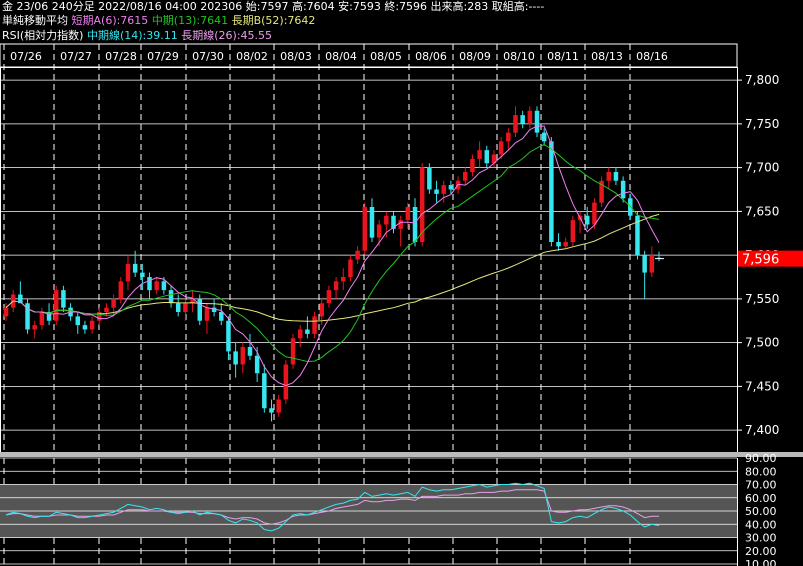  I want to click on date-tick-label: 07/28, so click(121, 56).